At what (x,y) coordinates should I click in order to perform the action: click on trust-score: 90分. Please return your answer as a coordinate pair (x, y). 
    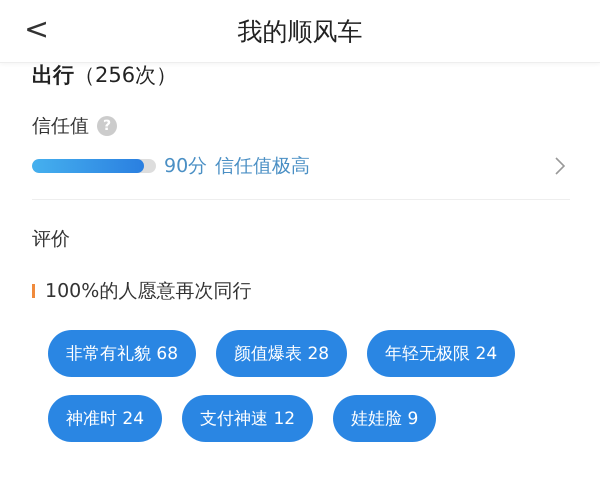
    Looking at the image, I should click on (186, 166).